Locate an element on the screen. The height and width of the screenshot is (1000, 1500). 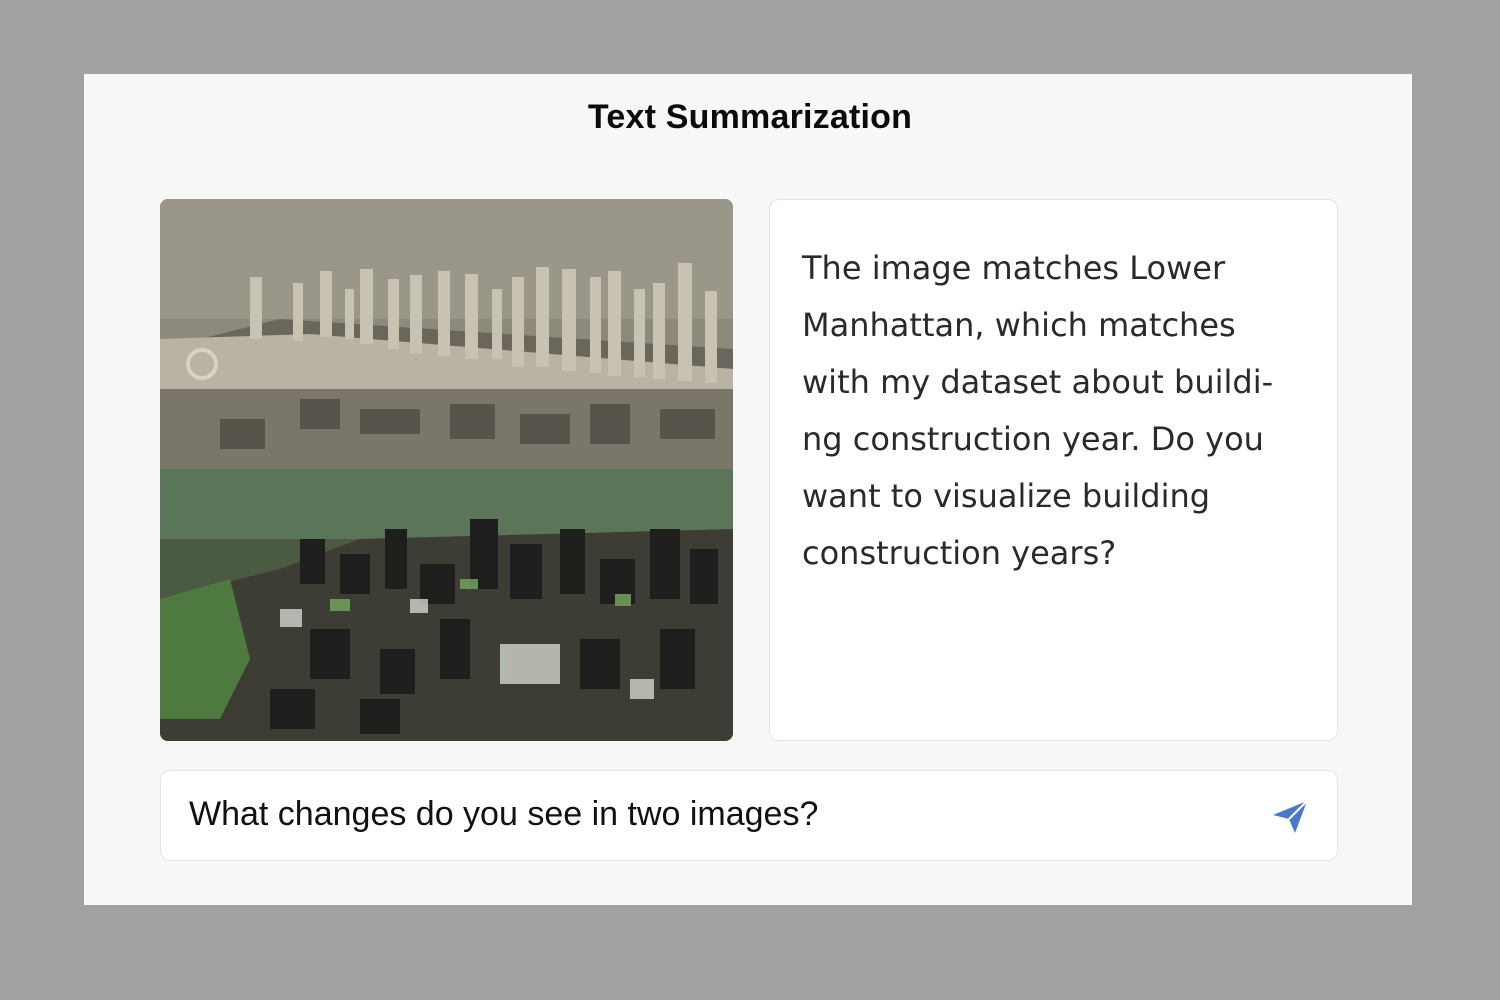
historical-aerial-image is located at coordinates (446, 334).